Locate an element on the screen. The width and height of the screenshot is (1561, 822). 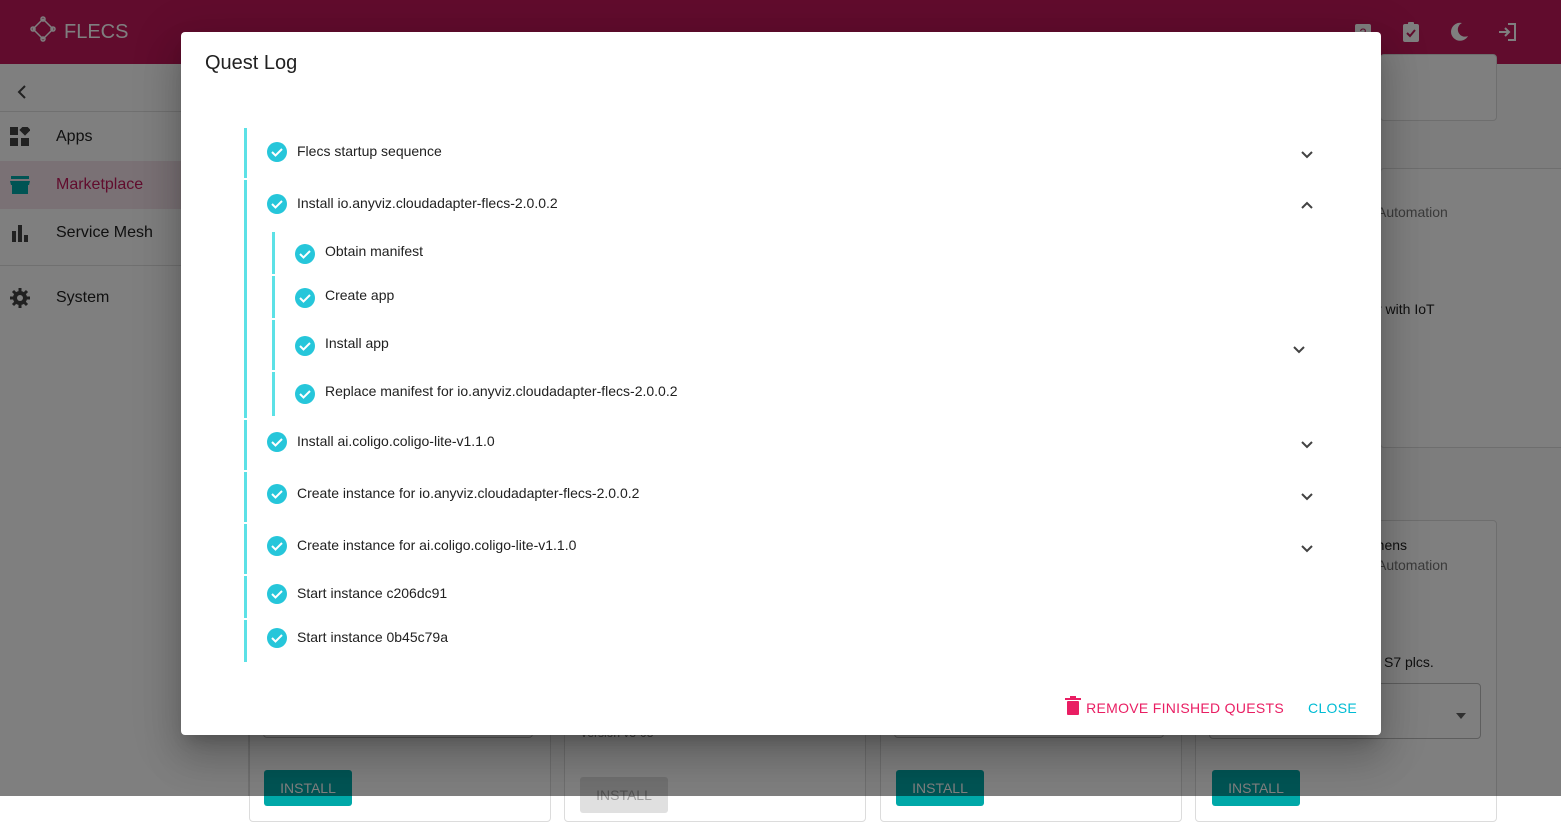
quest-item: Flecs startup sequence is located at coordinates (785, 153).